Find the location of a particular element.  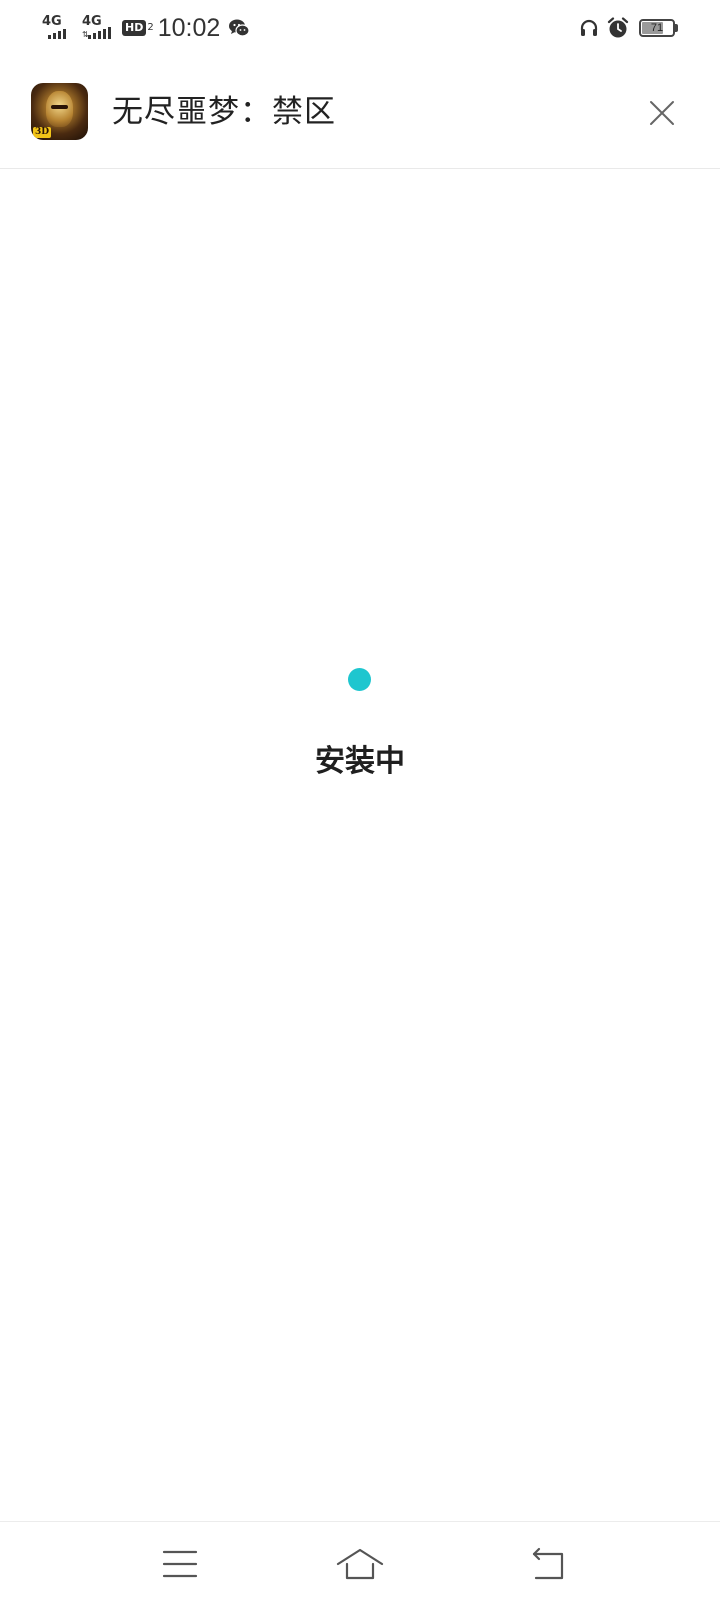

sim1-signal: 4G is located at coordinates (59, 28).